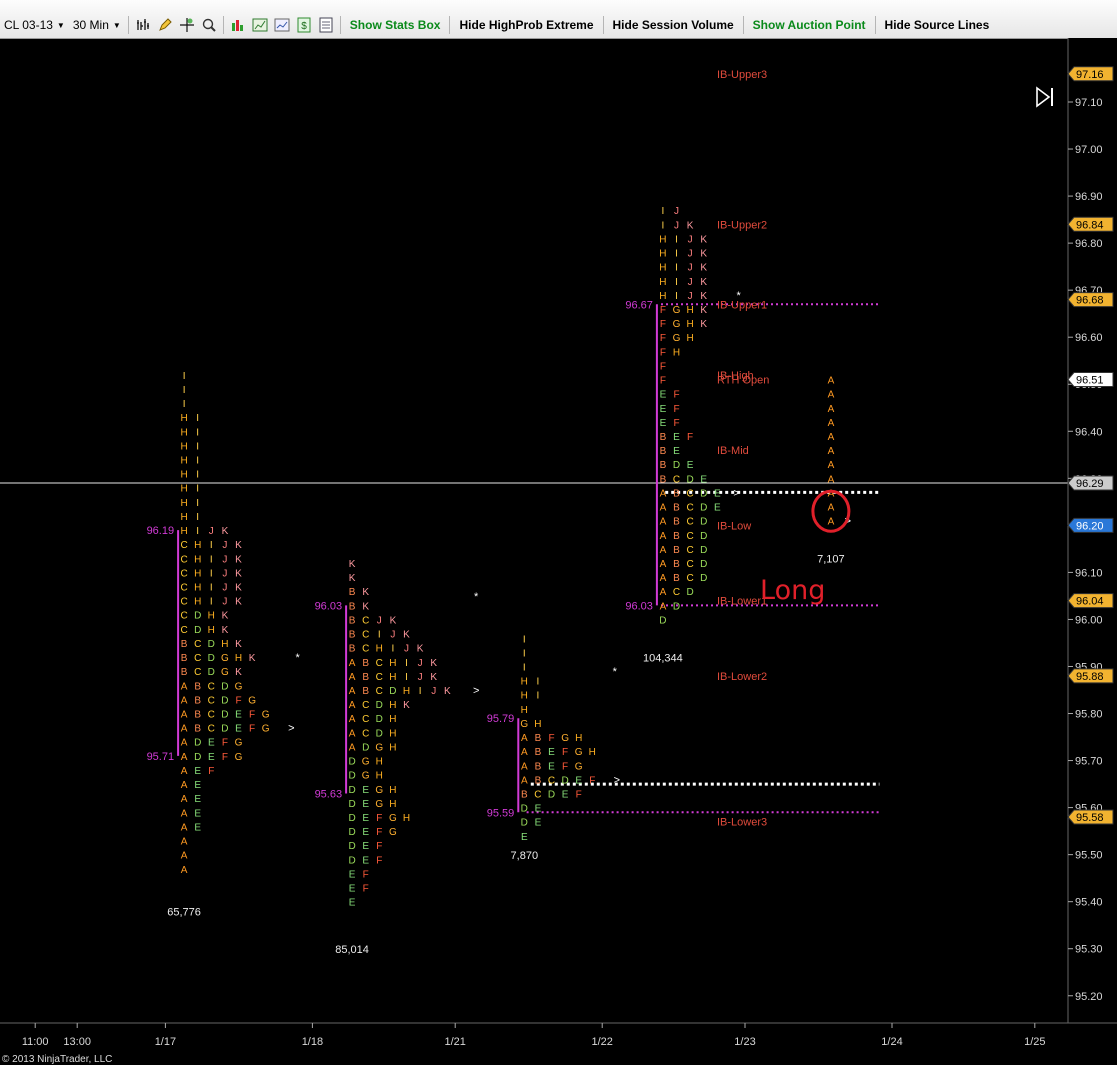  Describe the element at coordinates (501, 813) in the screenshot. I see `ib-low-label: 95.59` at that location.